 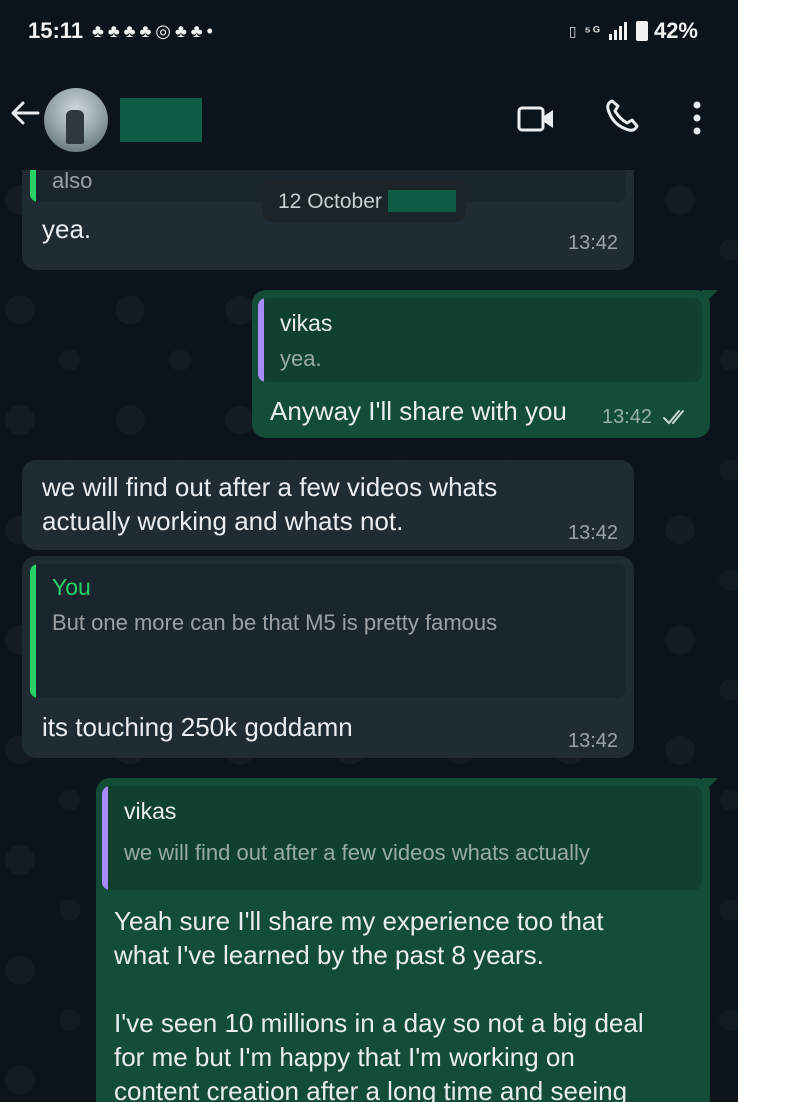 What do you see at coordinates (56, 30) in the screenshot?
I see `status-time: 15:11` at bounding box center [56, 30].